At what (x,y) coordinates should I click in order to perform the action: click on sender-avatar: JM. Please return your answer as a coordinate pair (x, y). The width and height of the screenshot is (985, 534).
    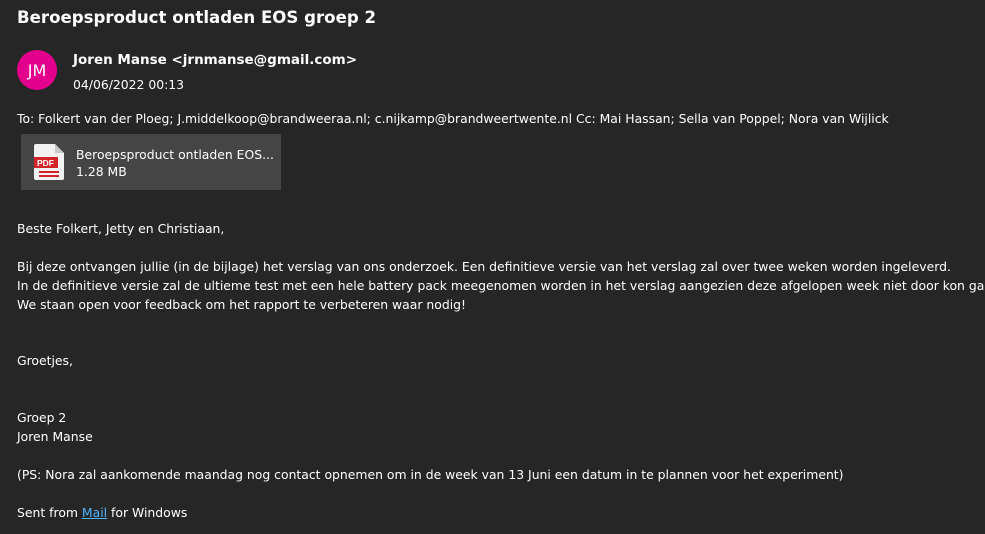
    Looking at the image, I should click on (37, 70).